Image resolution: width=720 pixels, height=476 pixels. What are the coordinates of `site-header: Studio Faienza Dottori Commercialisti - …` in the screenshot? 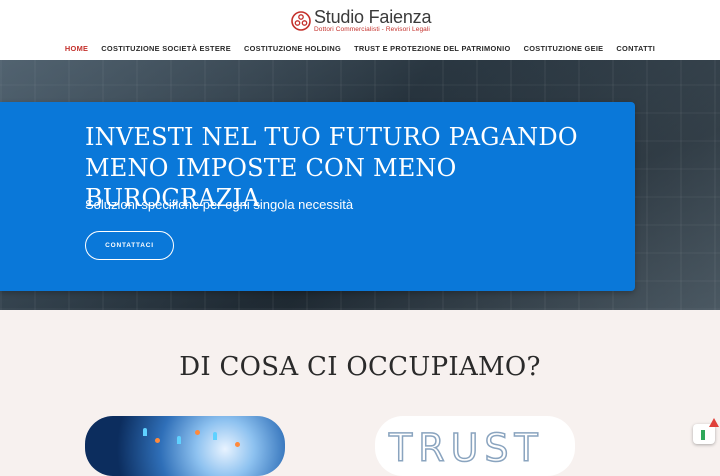 It's located at (360, 30).